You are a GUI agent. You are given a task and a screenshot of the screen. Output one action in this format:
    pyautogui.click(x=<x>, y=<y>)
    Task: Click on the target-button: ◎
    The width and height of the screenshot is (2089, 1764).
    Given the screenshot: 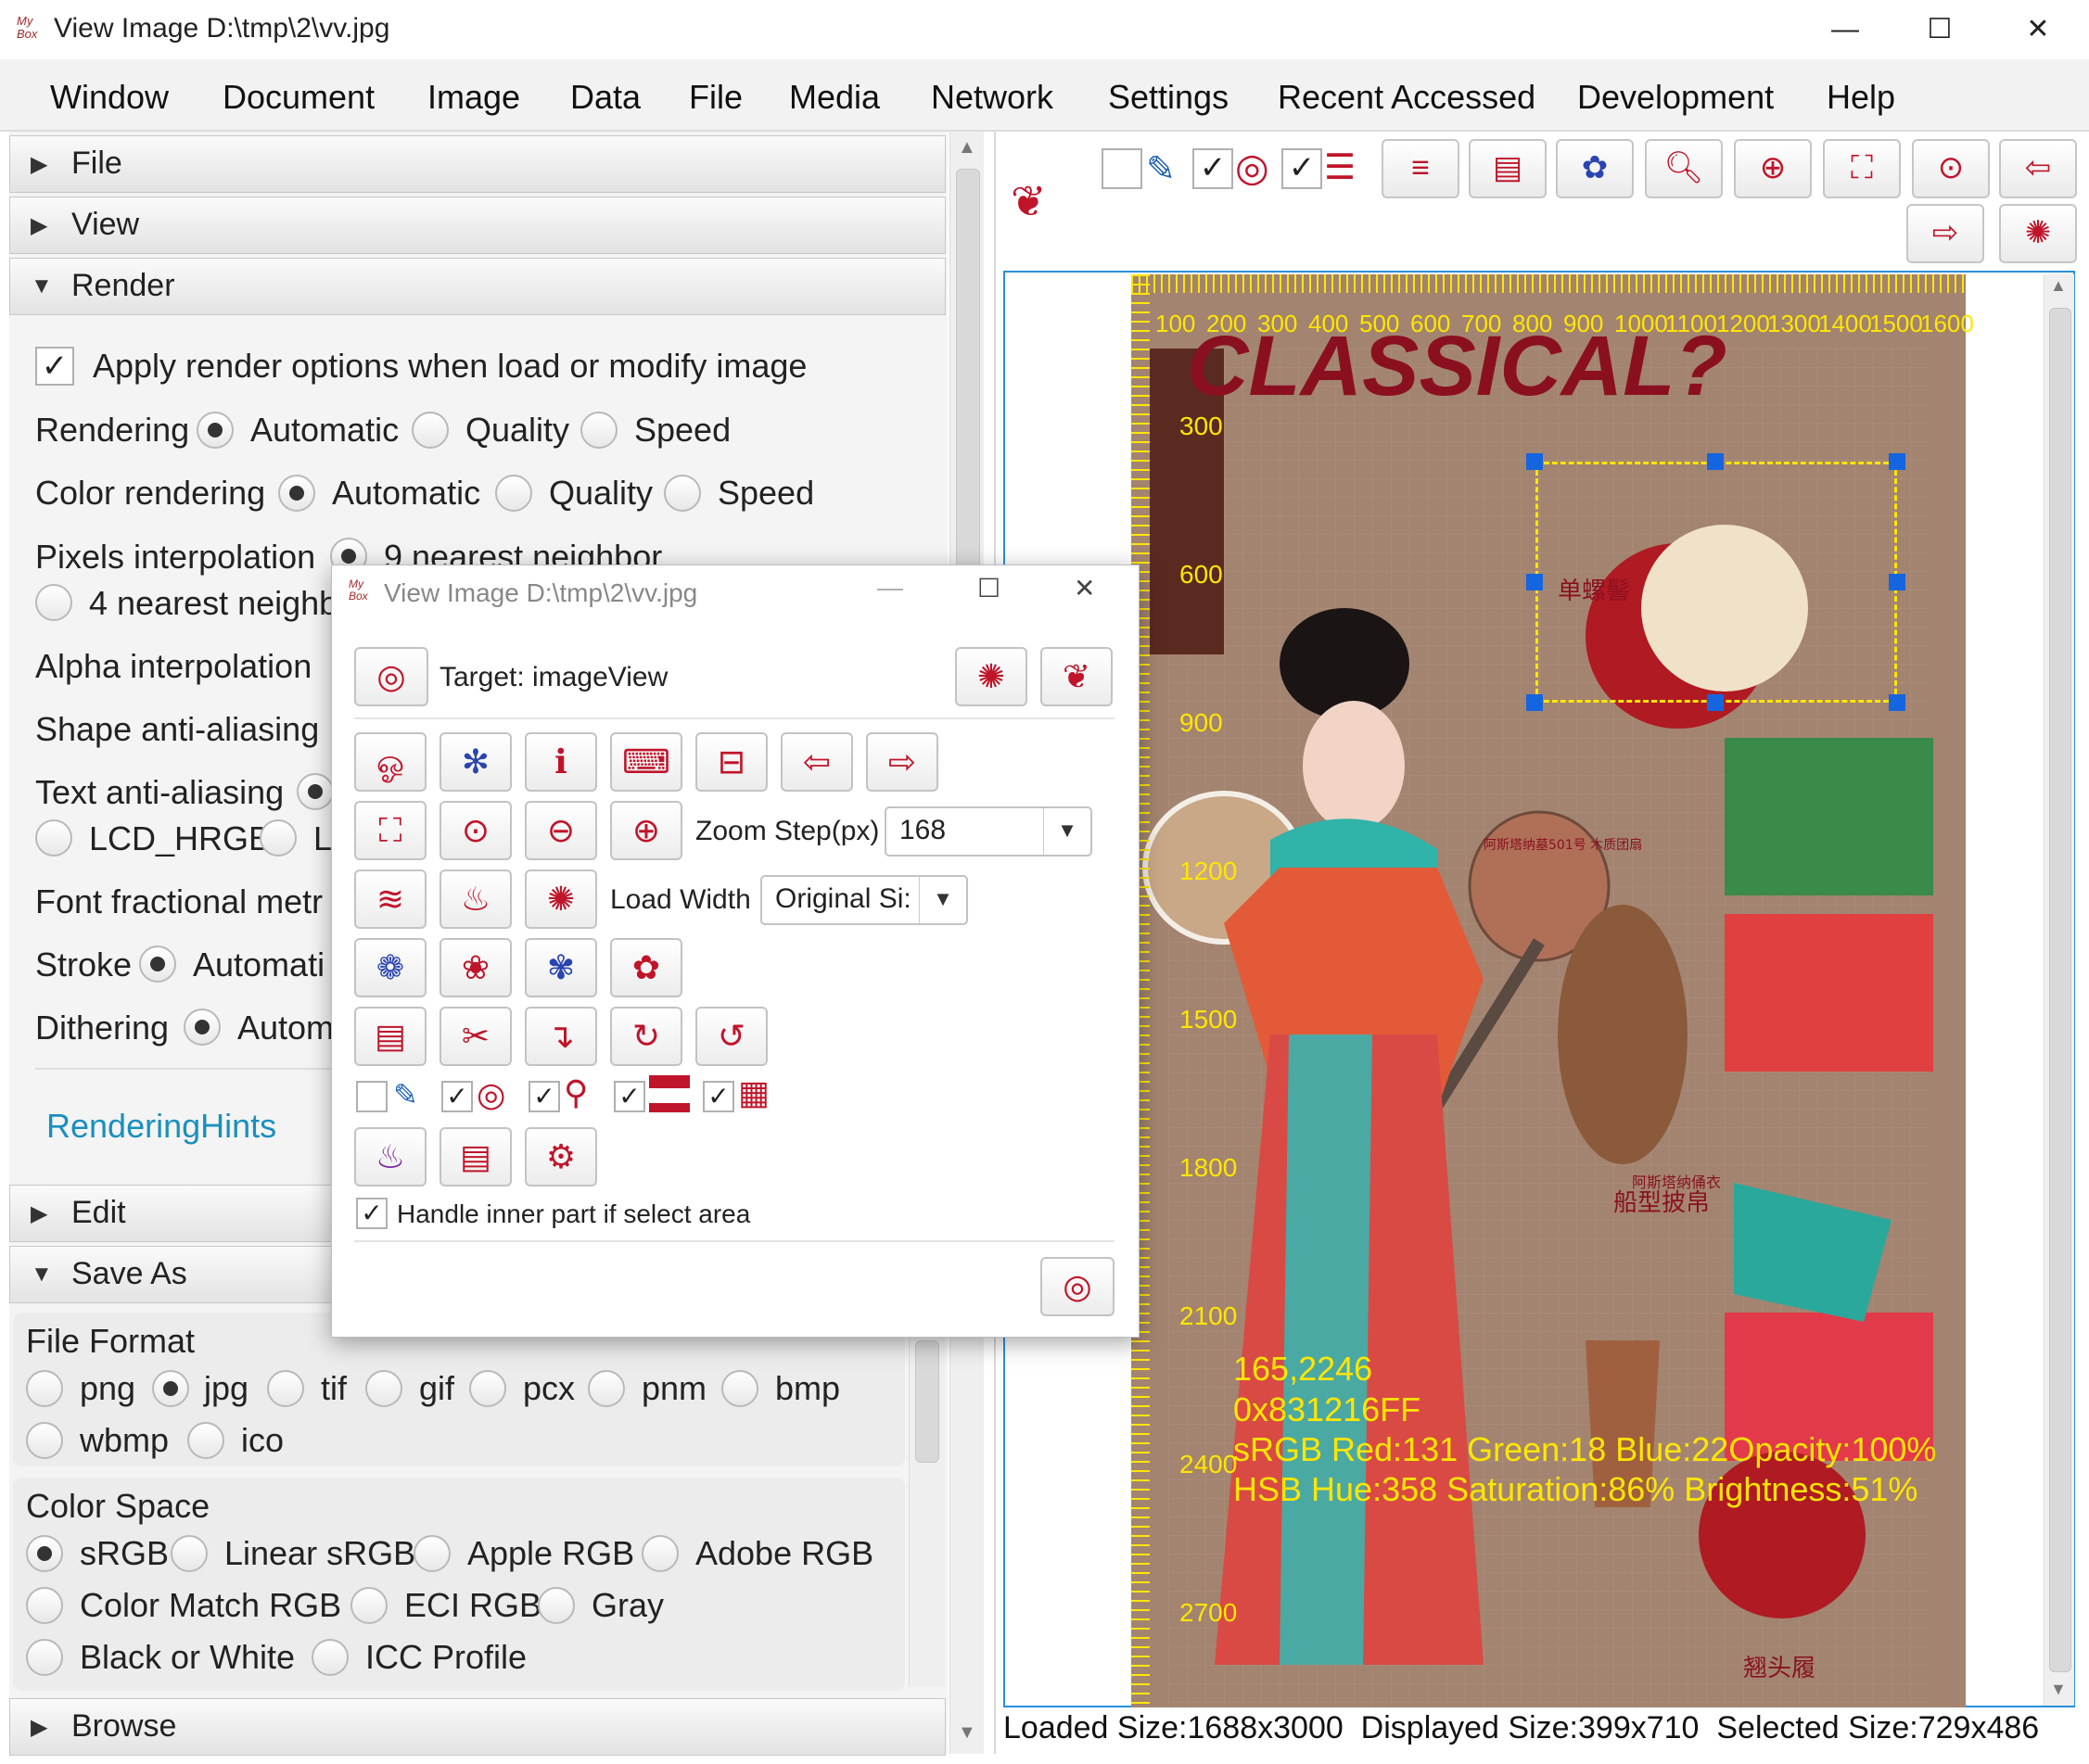 What is the action you would take?
    pyautogui.click(x=391, y=676)
    